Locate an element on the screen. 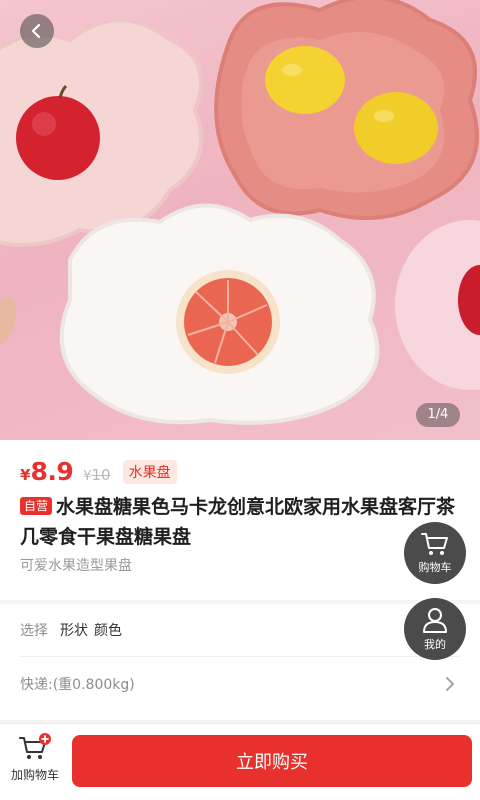 The image size is (480, 800). original-price-currency: ¥ is located at coordinates (87, 476).